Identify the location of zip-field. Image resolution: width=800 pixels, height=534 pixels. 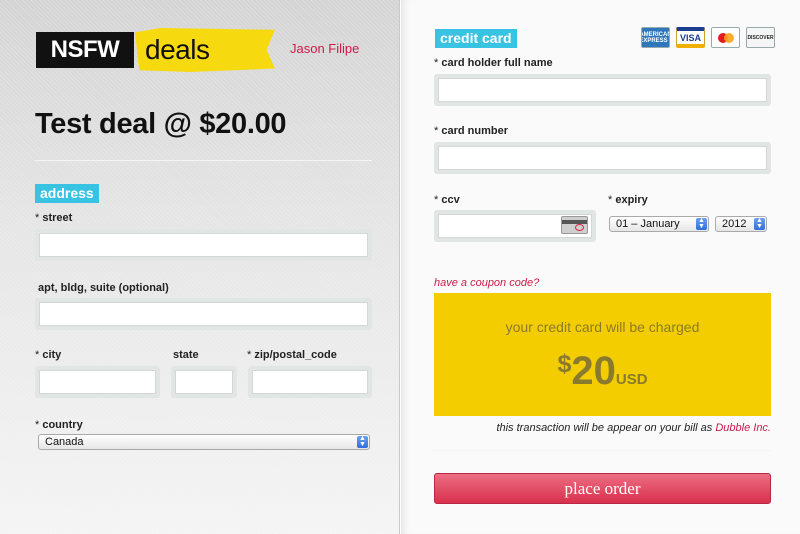
(310, 382).